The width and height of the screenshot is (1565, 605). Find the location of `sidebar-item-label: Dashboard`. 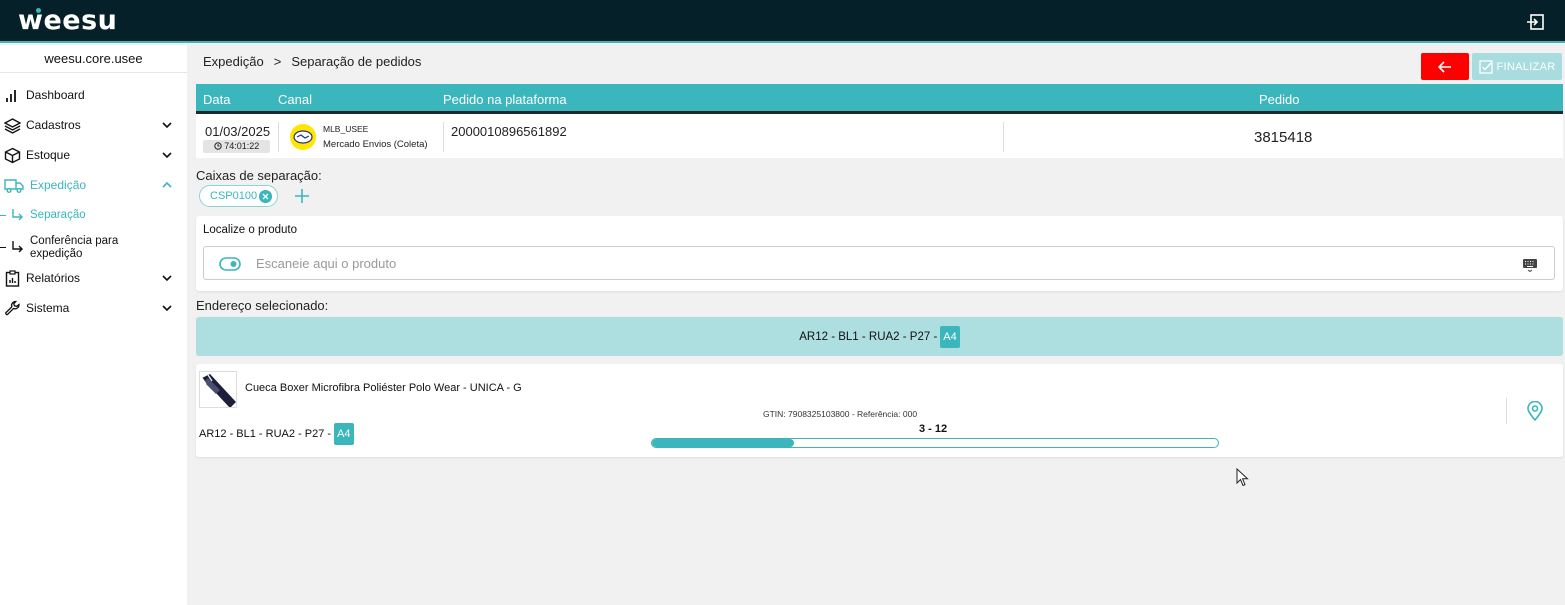

sidebar-item-label: Dashboard is located at coordinates (55, 95).